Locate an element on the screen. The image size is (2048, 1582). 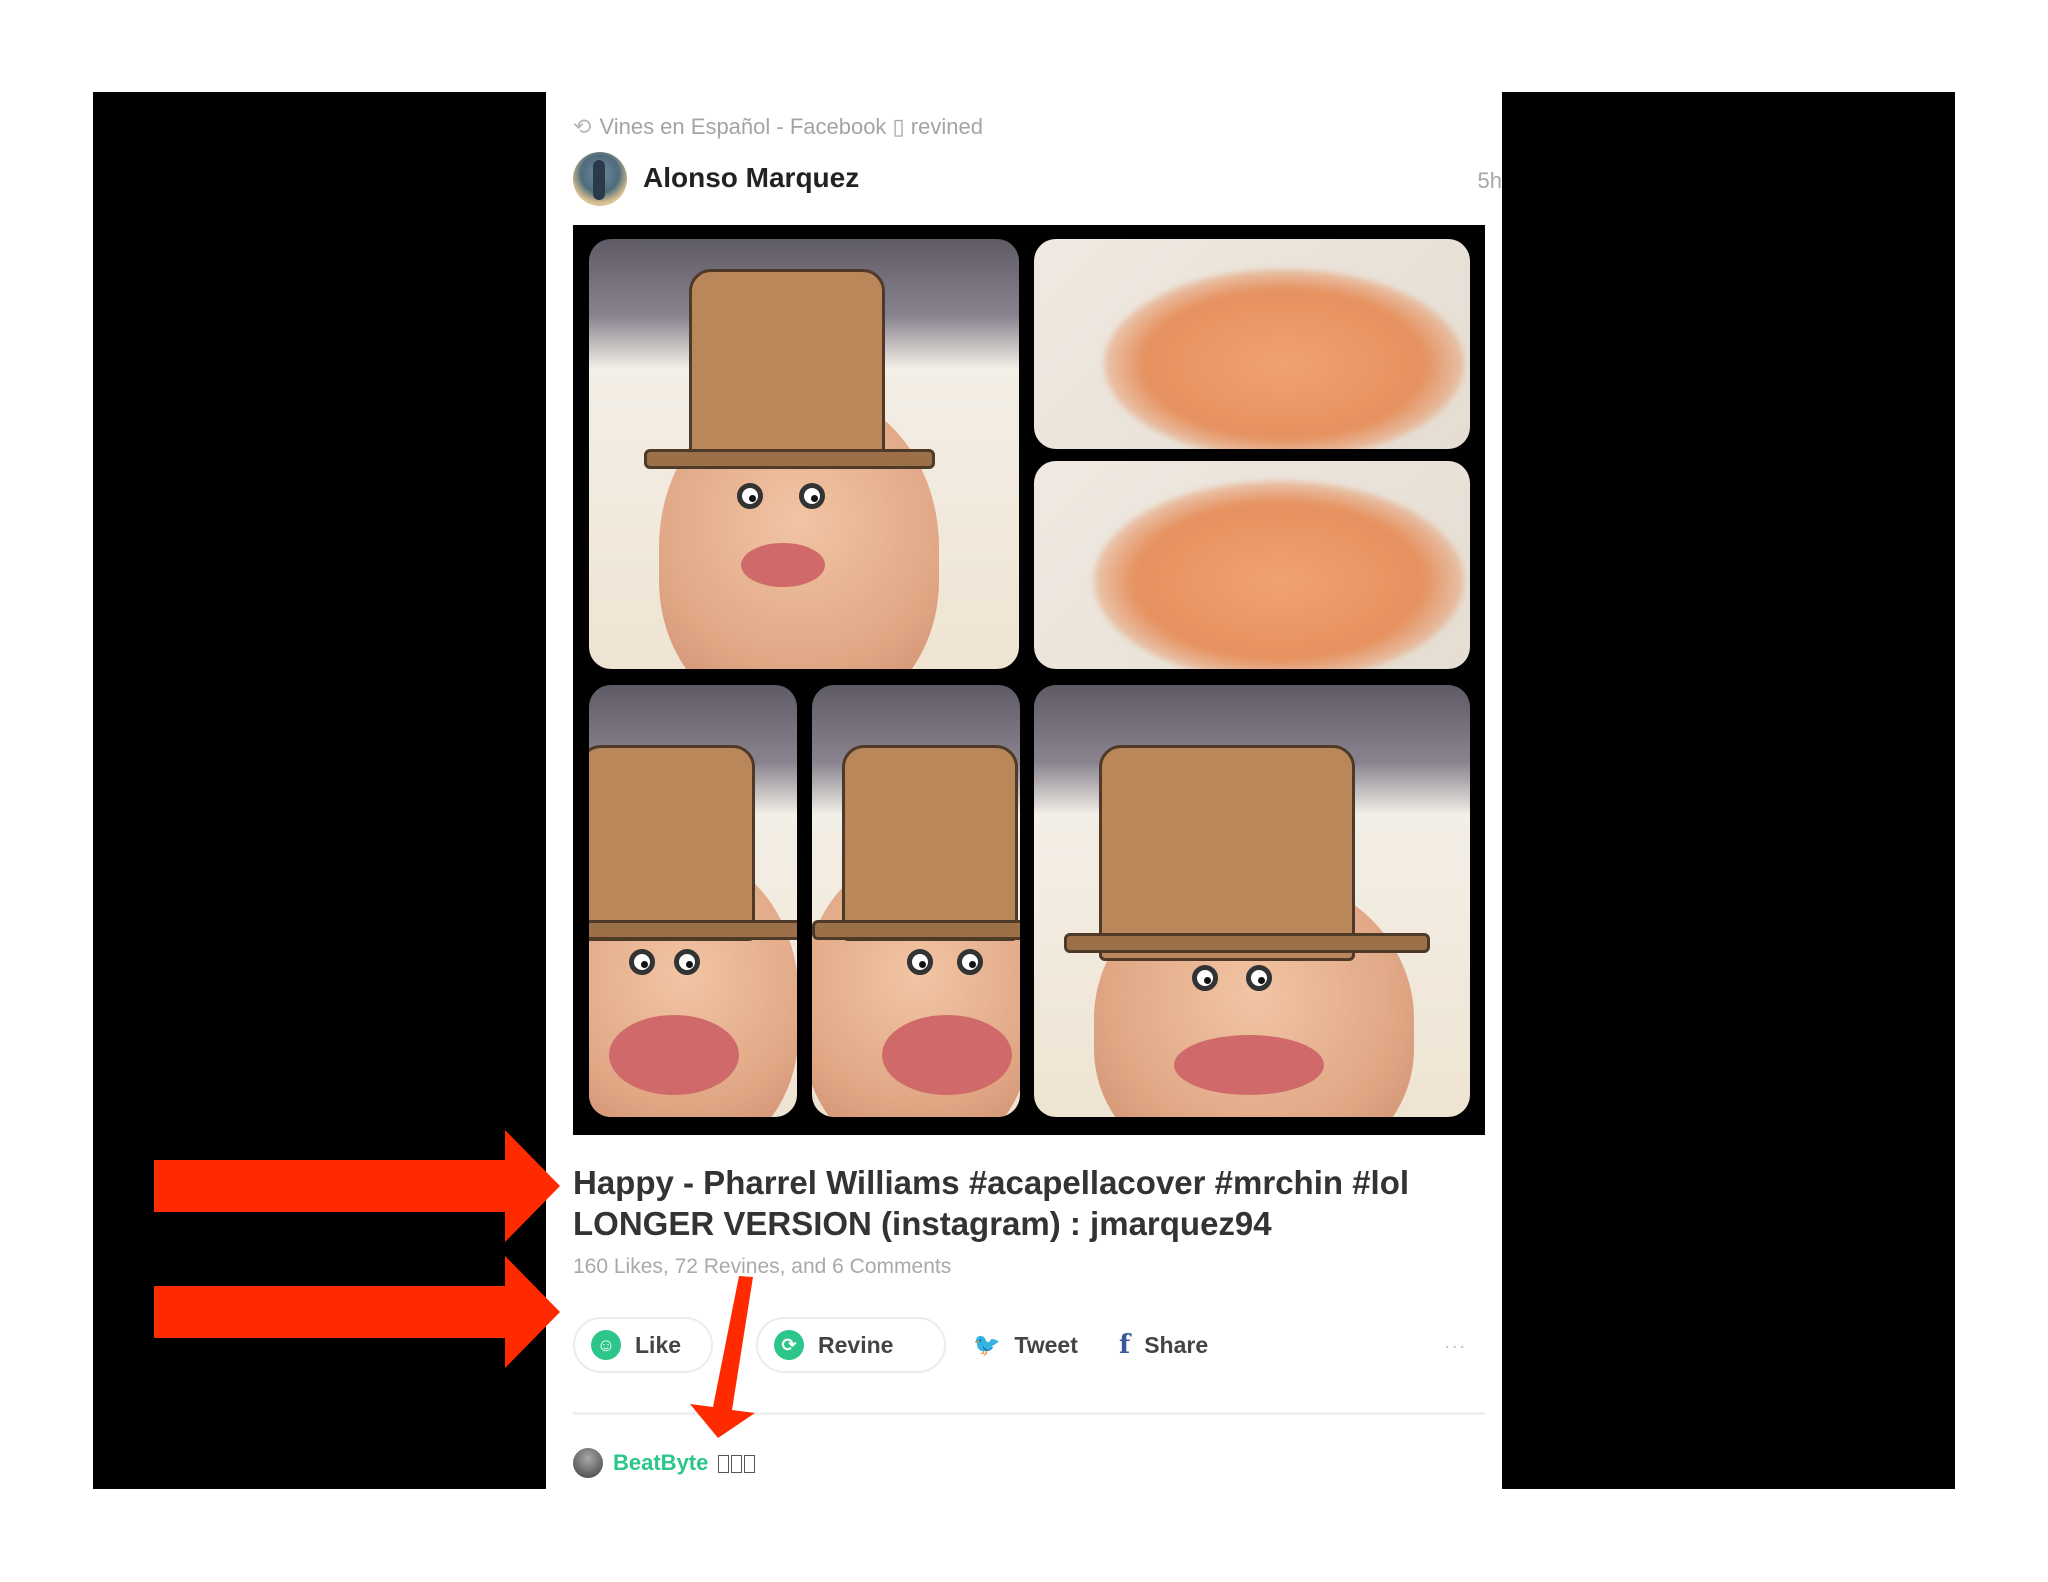
comment-item: BeatByte is located at coordinates (665, 1463).